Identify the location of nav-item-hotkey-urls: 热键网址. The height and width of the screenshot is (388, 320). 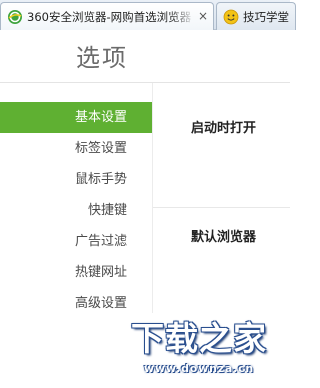
(76, 272).